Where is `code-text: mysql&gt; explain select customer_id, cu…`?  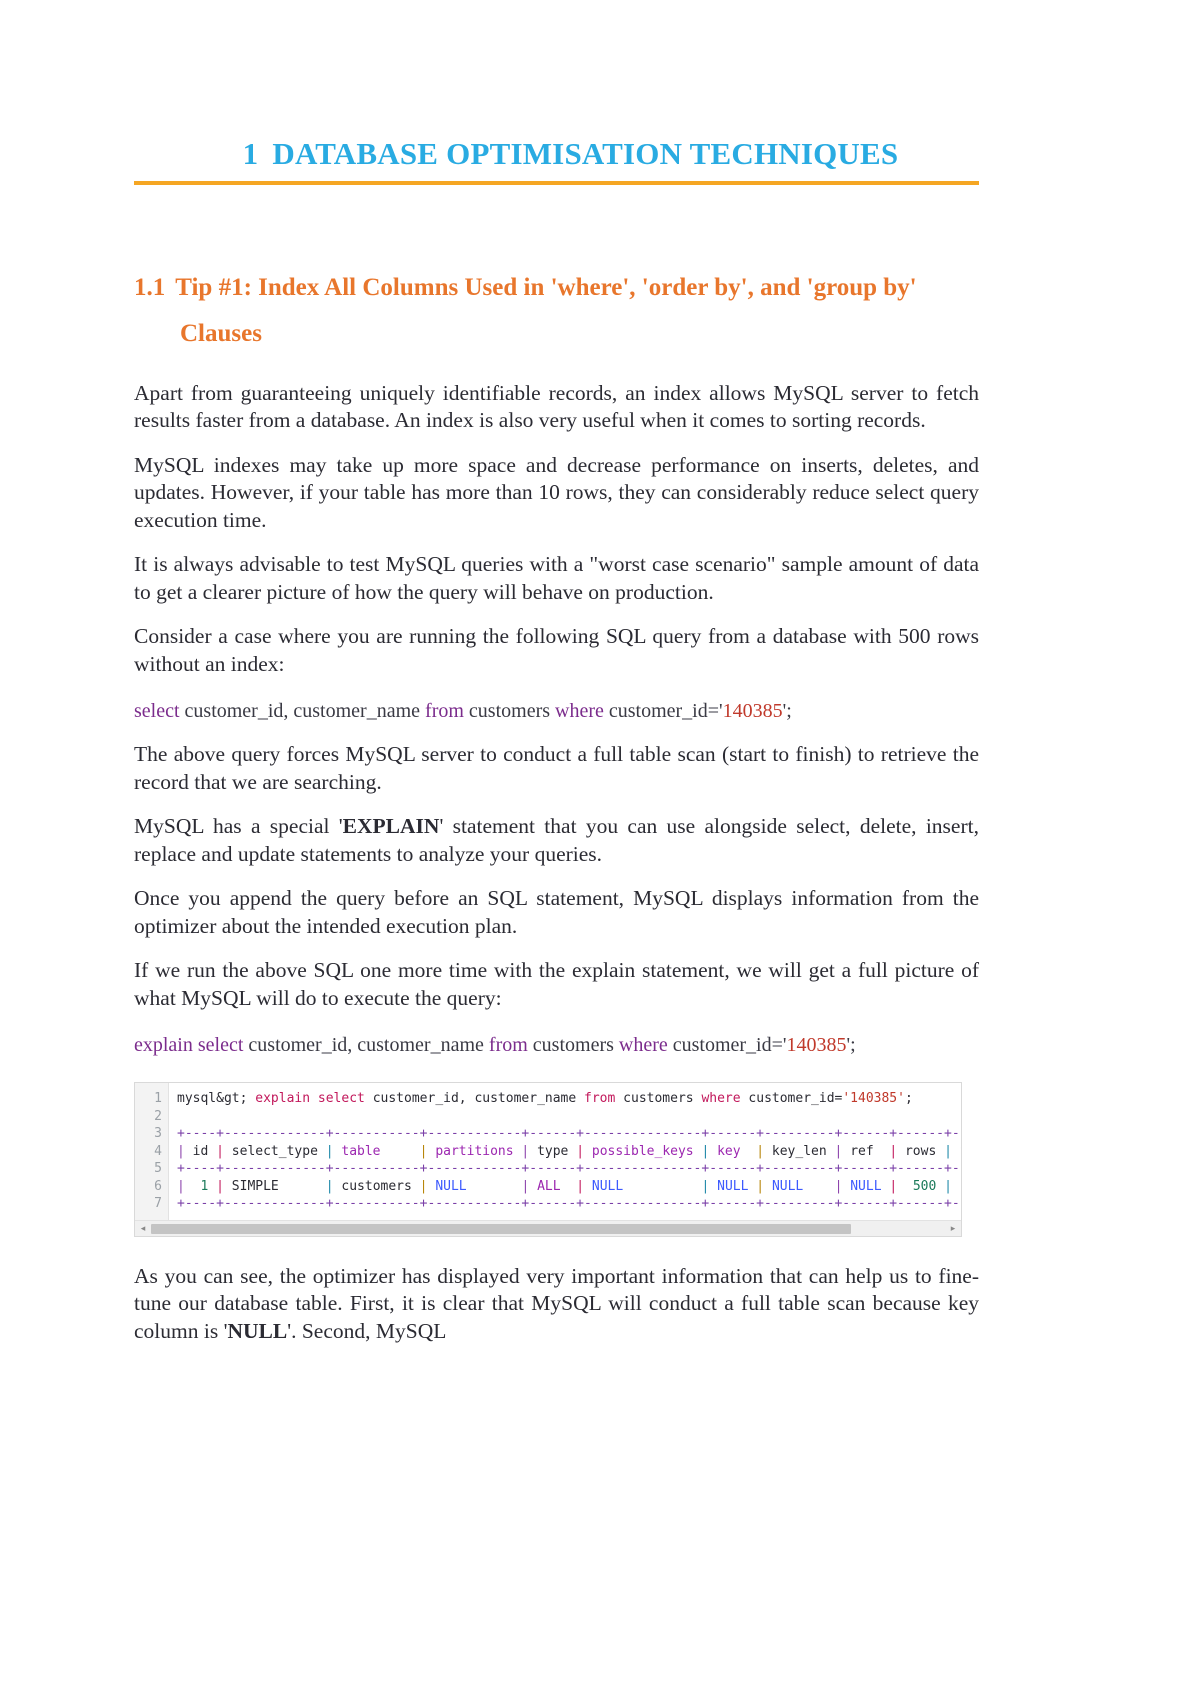 code-text: mysql&gt; explain select customer_id, cu… is located at coordinates (569, 1151).